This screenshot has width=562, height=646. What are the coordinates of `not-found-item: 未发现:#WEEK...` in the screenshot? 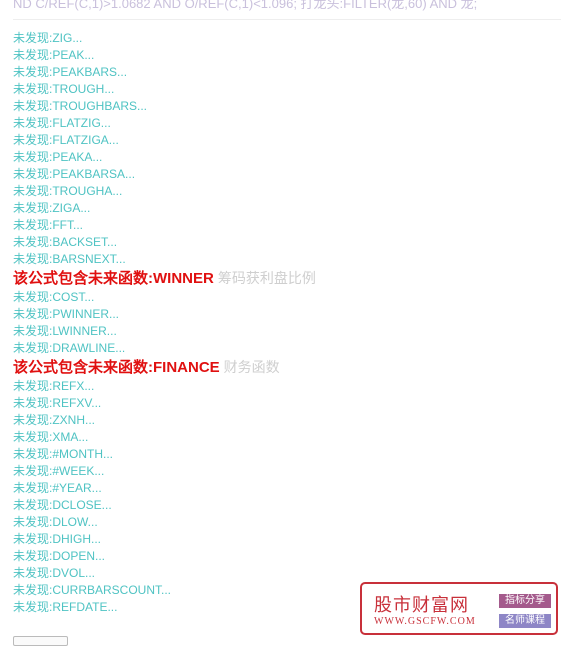 It's located at (283, 471).